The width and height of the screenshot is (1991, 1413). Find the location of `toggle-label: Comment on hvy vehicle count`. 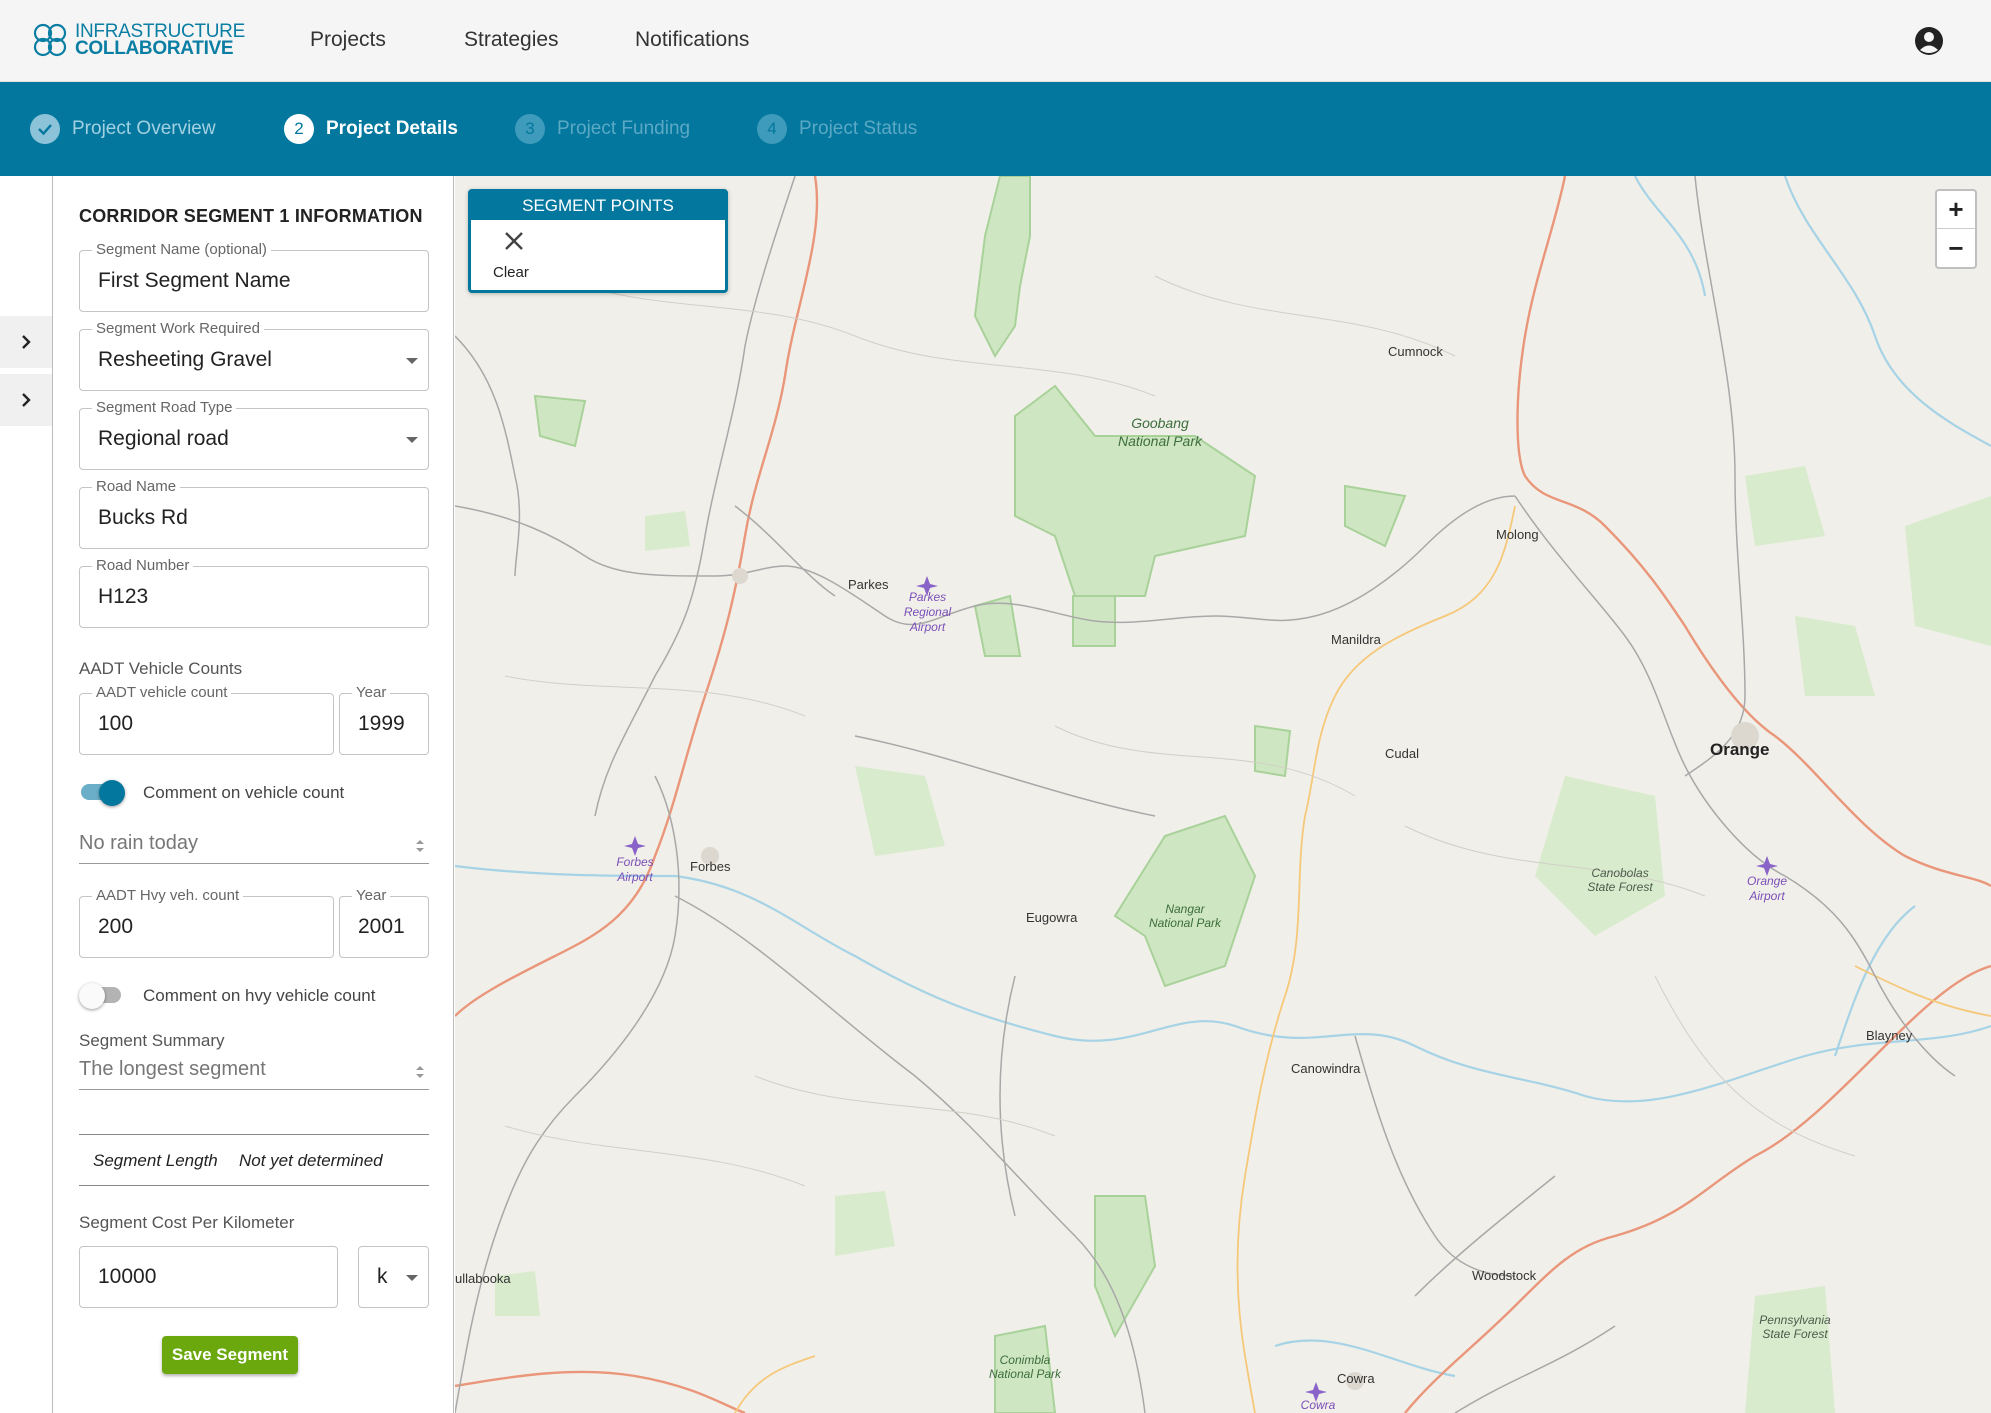

toggle-label: Comment on hvy vehicle count is located at coordinates (259, 995).